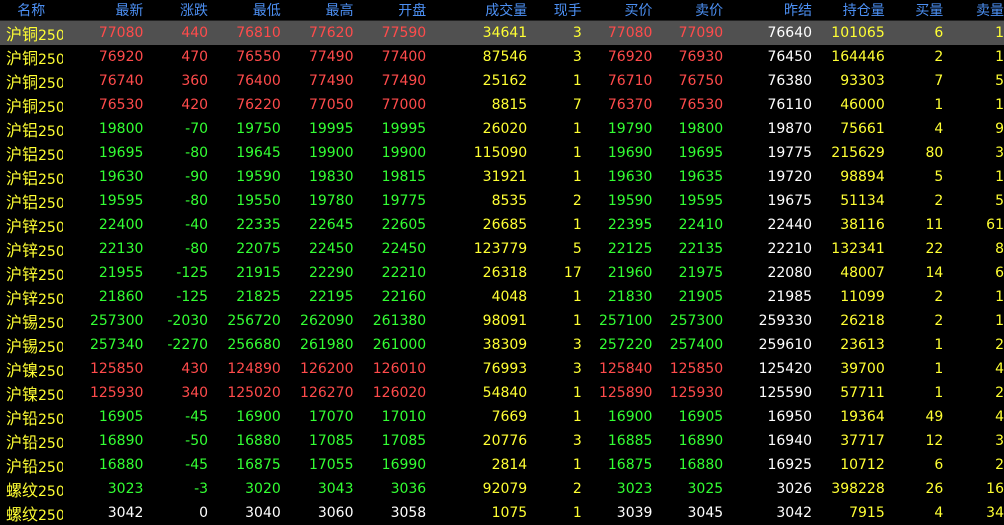 Image resolution: width=1004 pixels, height=525 pixels. What do you see at coordinates (22, 298) in the screenshot?
I see `contract-name: 沪锌` at bounding box center [22, 298].